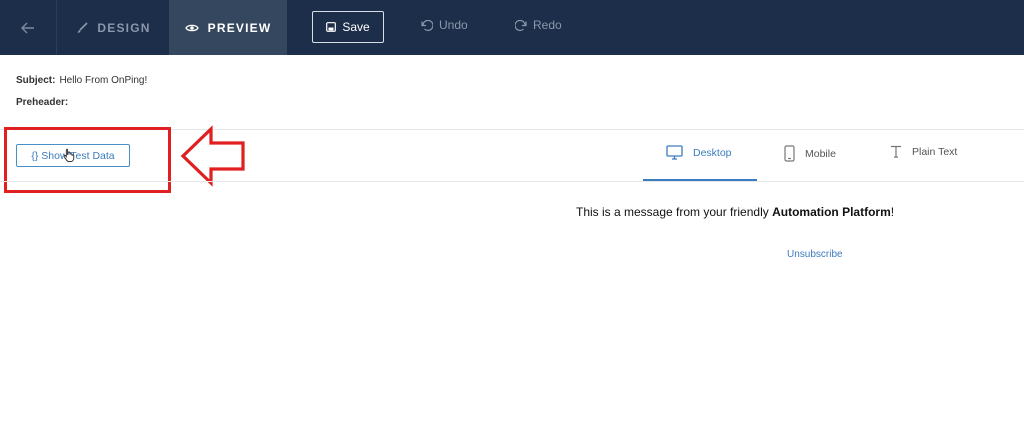 The image size is (1024, 438). Describe the element at coordinates (820, 153) in the screenshot. I see `tab-mobile-label: Mobile` at that location.